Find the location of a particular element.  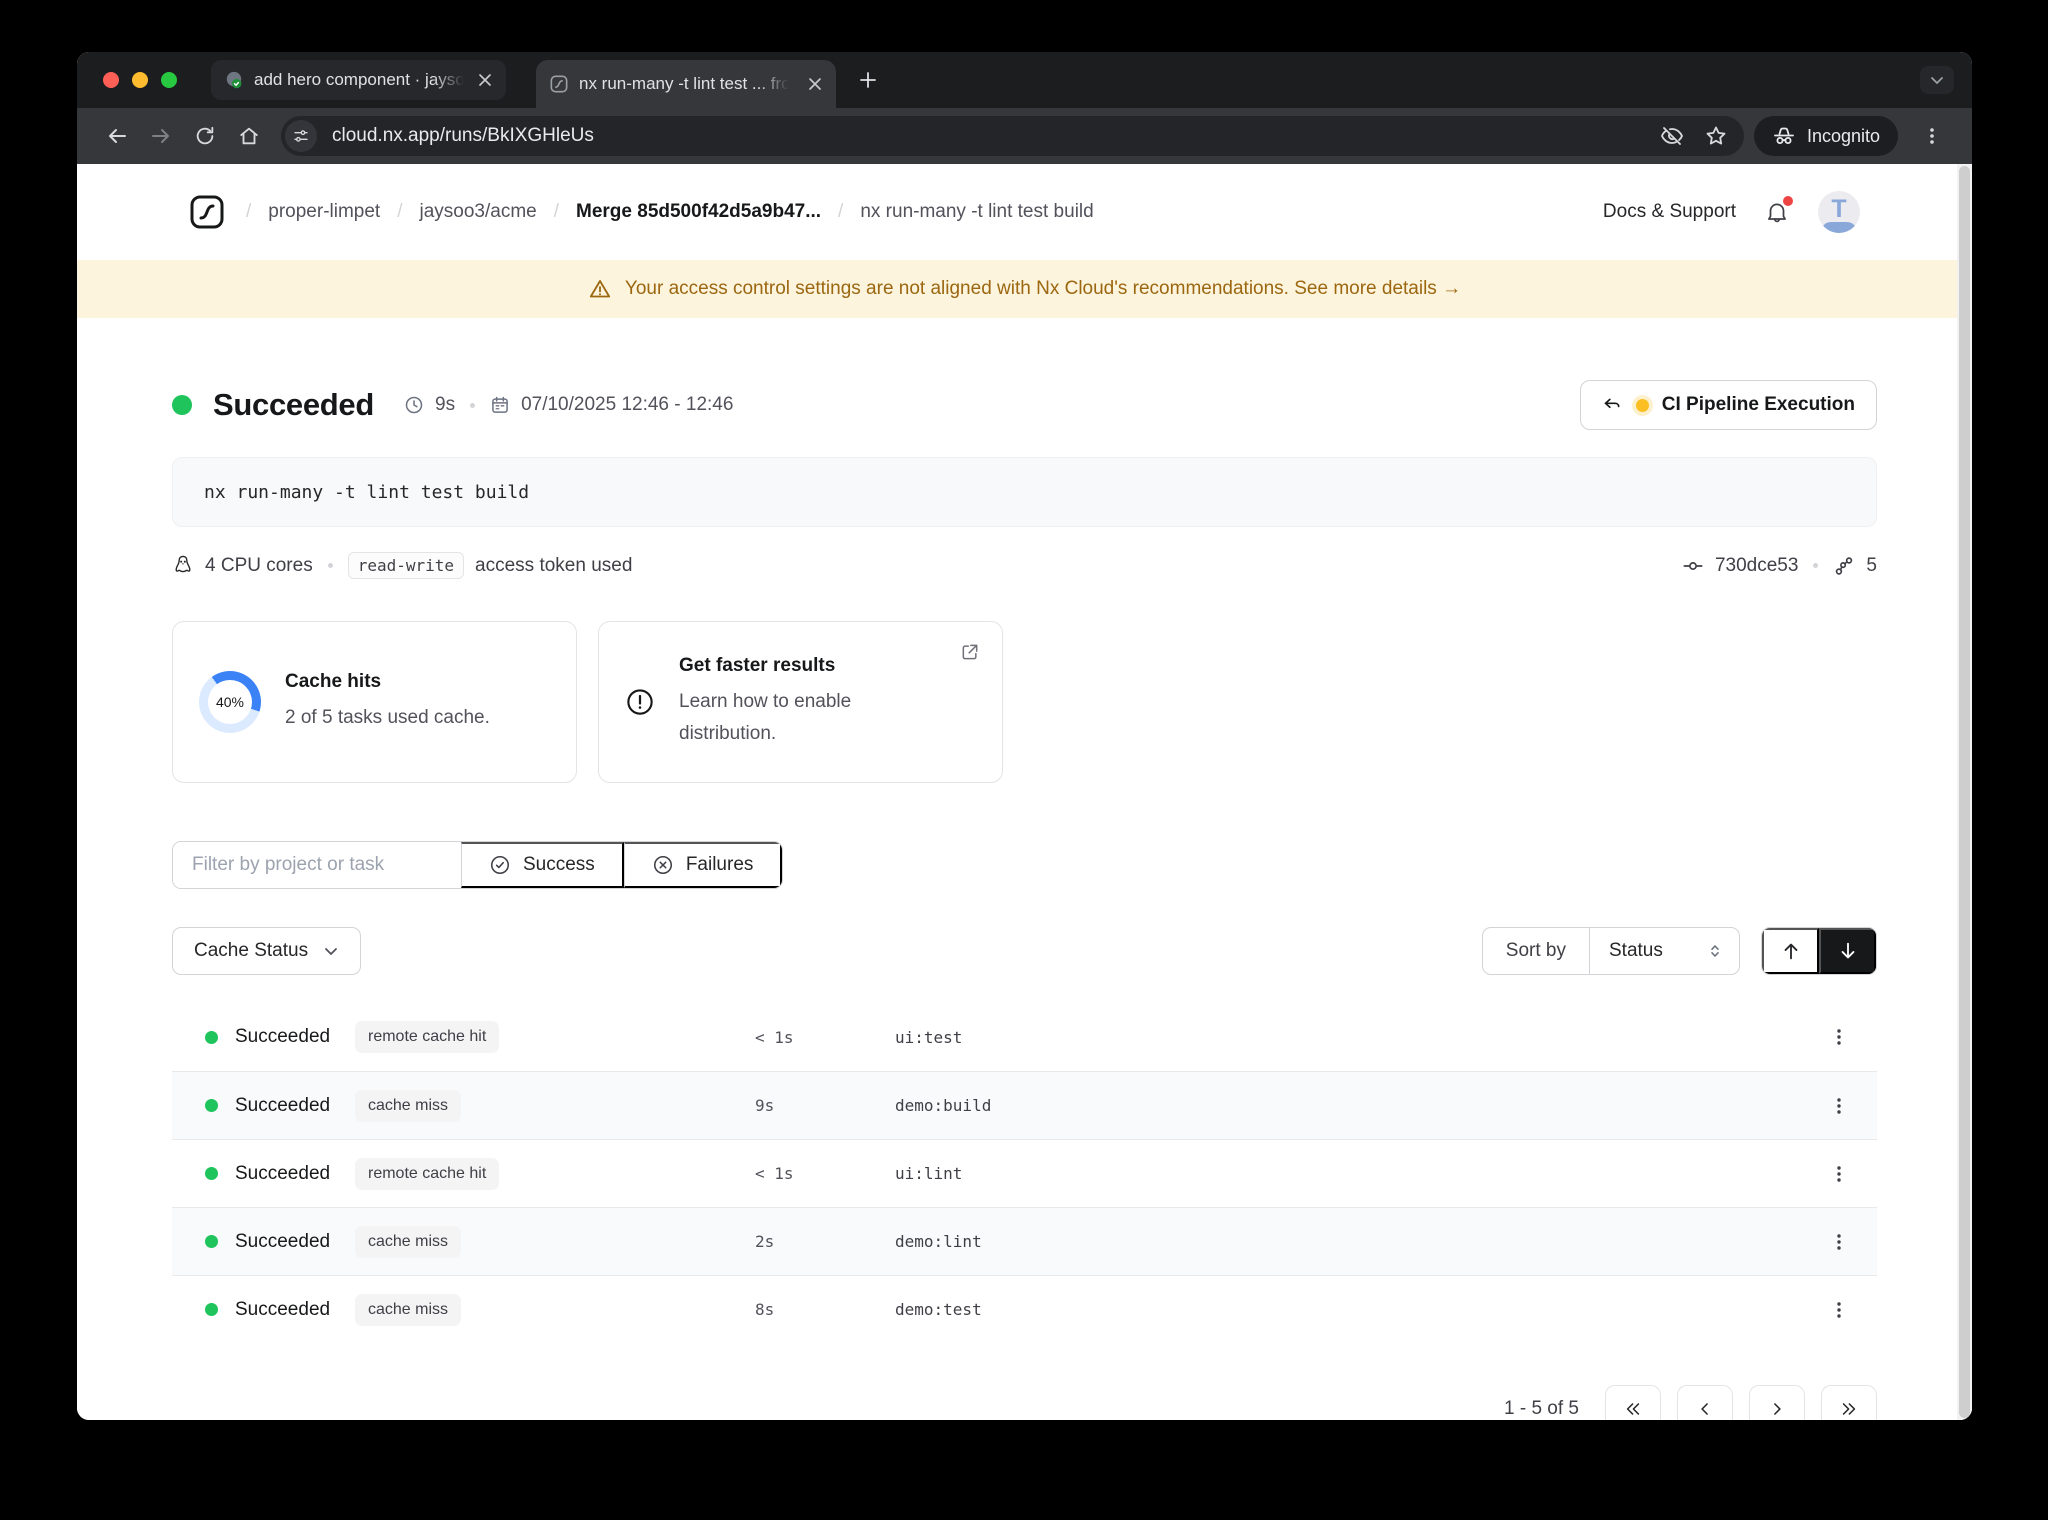

cache-card-title: Cache hits is located at coordinates (333, 681).